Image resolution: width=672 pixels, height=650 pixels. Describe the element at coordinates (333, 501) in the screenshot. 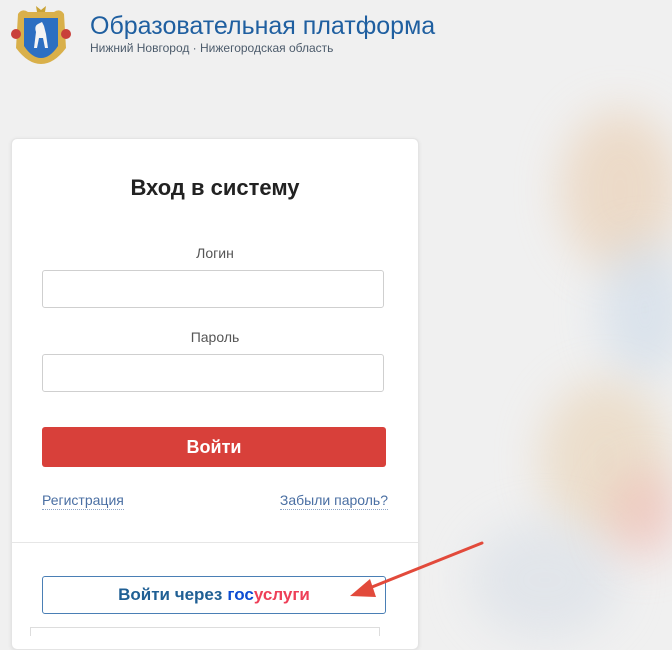

I see `forgot-password-link: Забыли пароль?` at that location.